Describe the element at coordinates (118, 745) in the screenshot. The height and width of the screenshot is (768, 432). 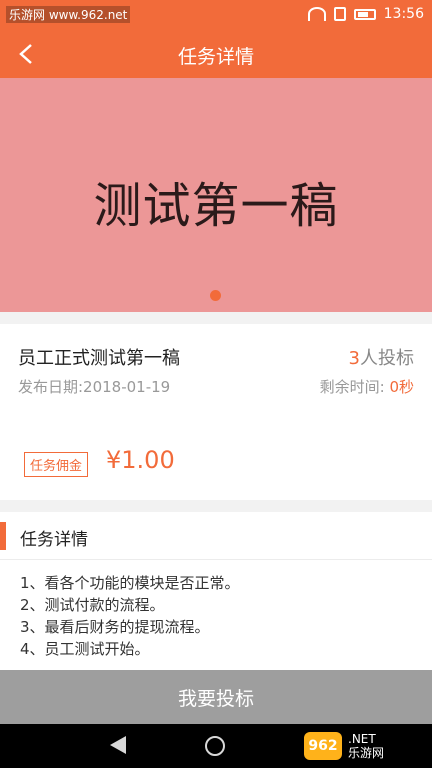
I see `nav-back-icon` at that location.